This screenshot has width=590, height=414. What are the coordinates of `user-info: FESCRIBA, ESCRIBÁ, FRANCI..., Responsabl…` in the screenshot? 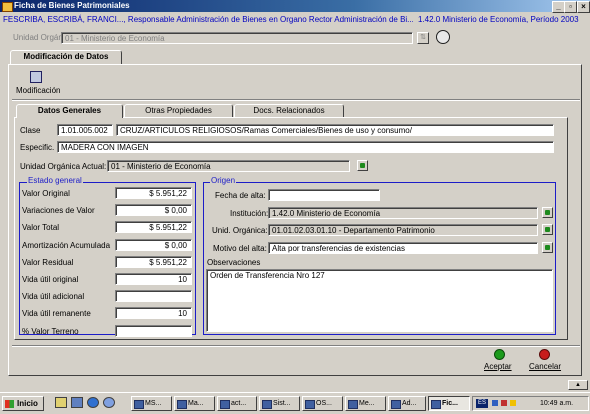 It's located at (208, 19).